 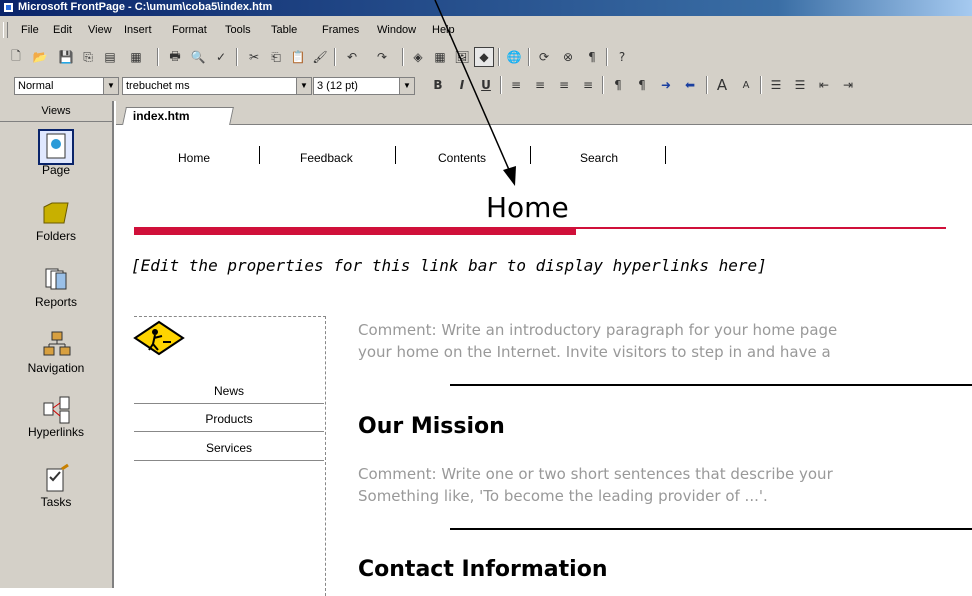 I want to click on spelling-icon: ✓, so click(x=221, y=57).